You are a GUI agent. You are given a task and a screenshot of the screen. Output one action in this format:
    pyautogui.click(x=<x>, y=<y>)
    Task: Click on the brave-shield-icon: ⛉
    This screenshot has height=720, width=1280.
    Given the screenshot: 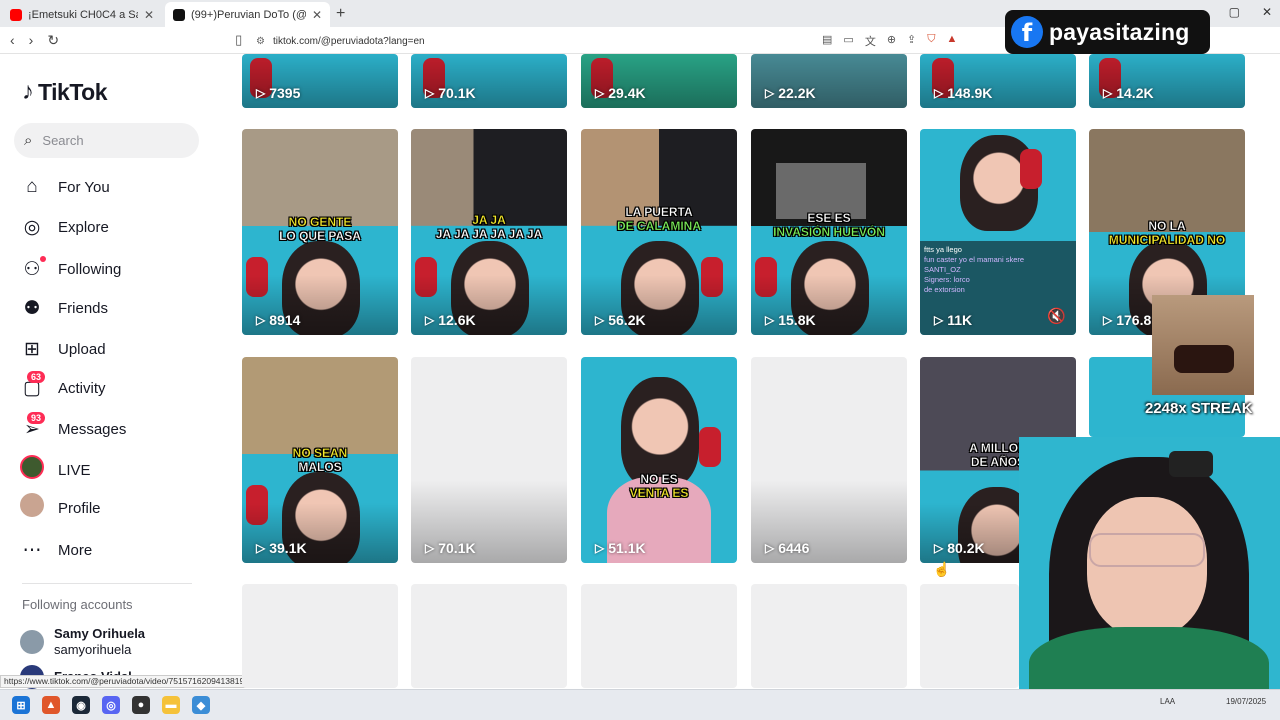 What is the action you would take?
    pyautogui.click(x=931, y=41)
    